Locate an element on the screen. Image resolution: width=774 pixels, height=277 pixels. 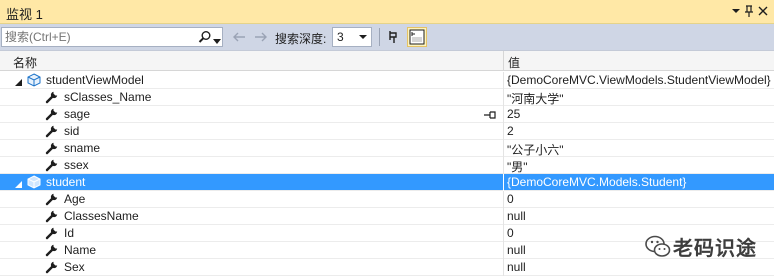
search-next-arrow-icon is located at coordinates (261, 37).